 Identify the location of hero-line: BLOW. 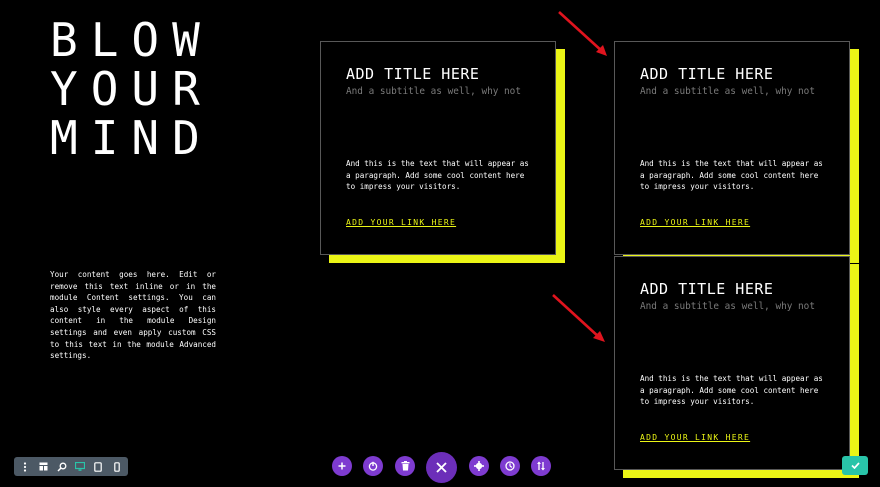
(131, 40).